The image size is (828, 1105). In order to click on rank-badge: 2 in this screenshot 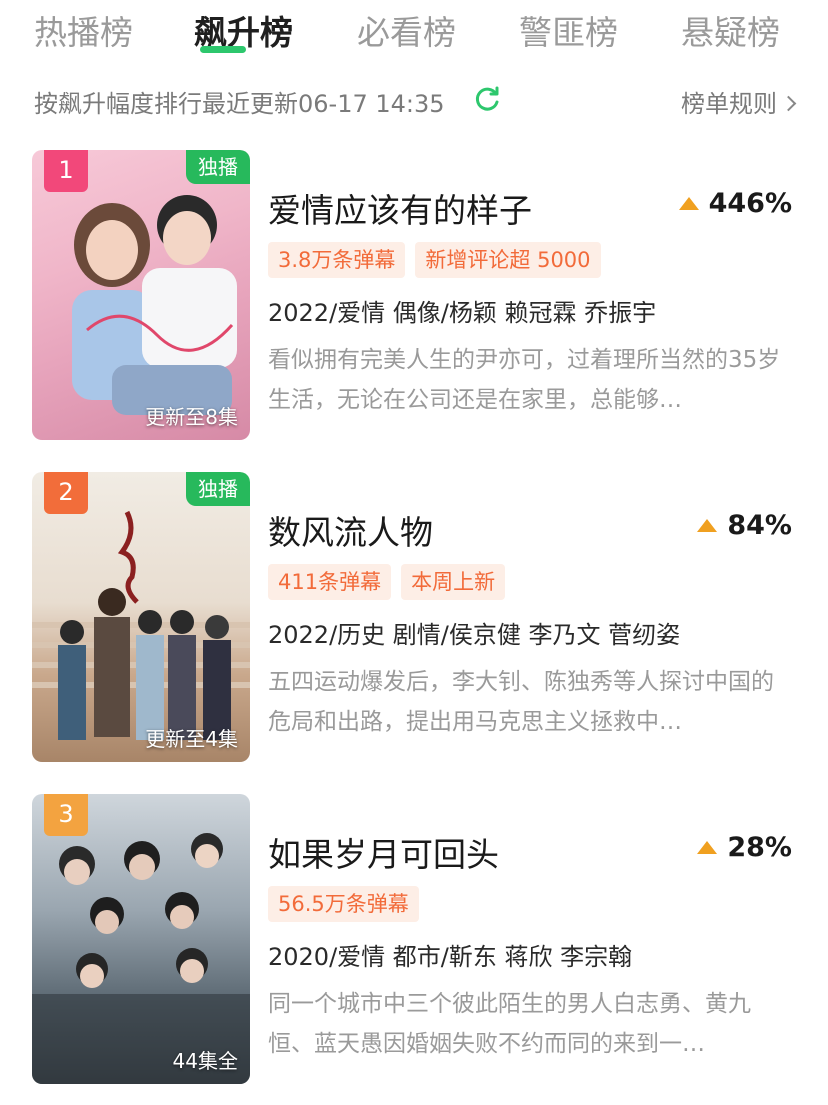, I will do `click(66, 493)`.